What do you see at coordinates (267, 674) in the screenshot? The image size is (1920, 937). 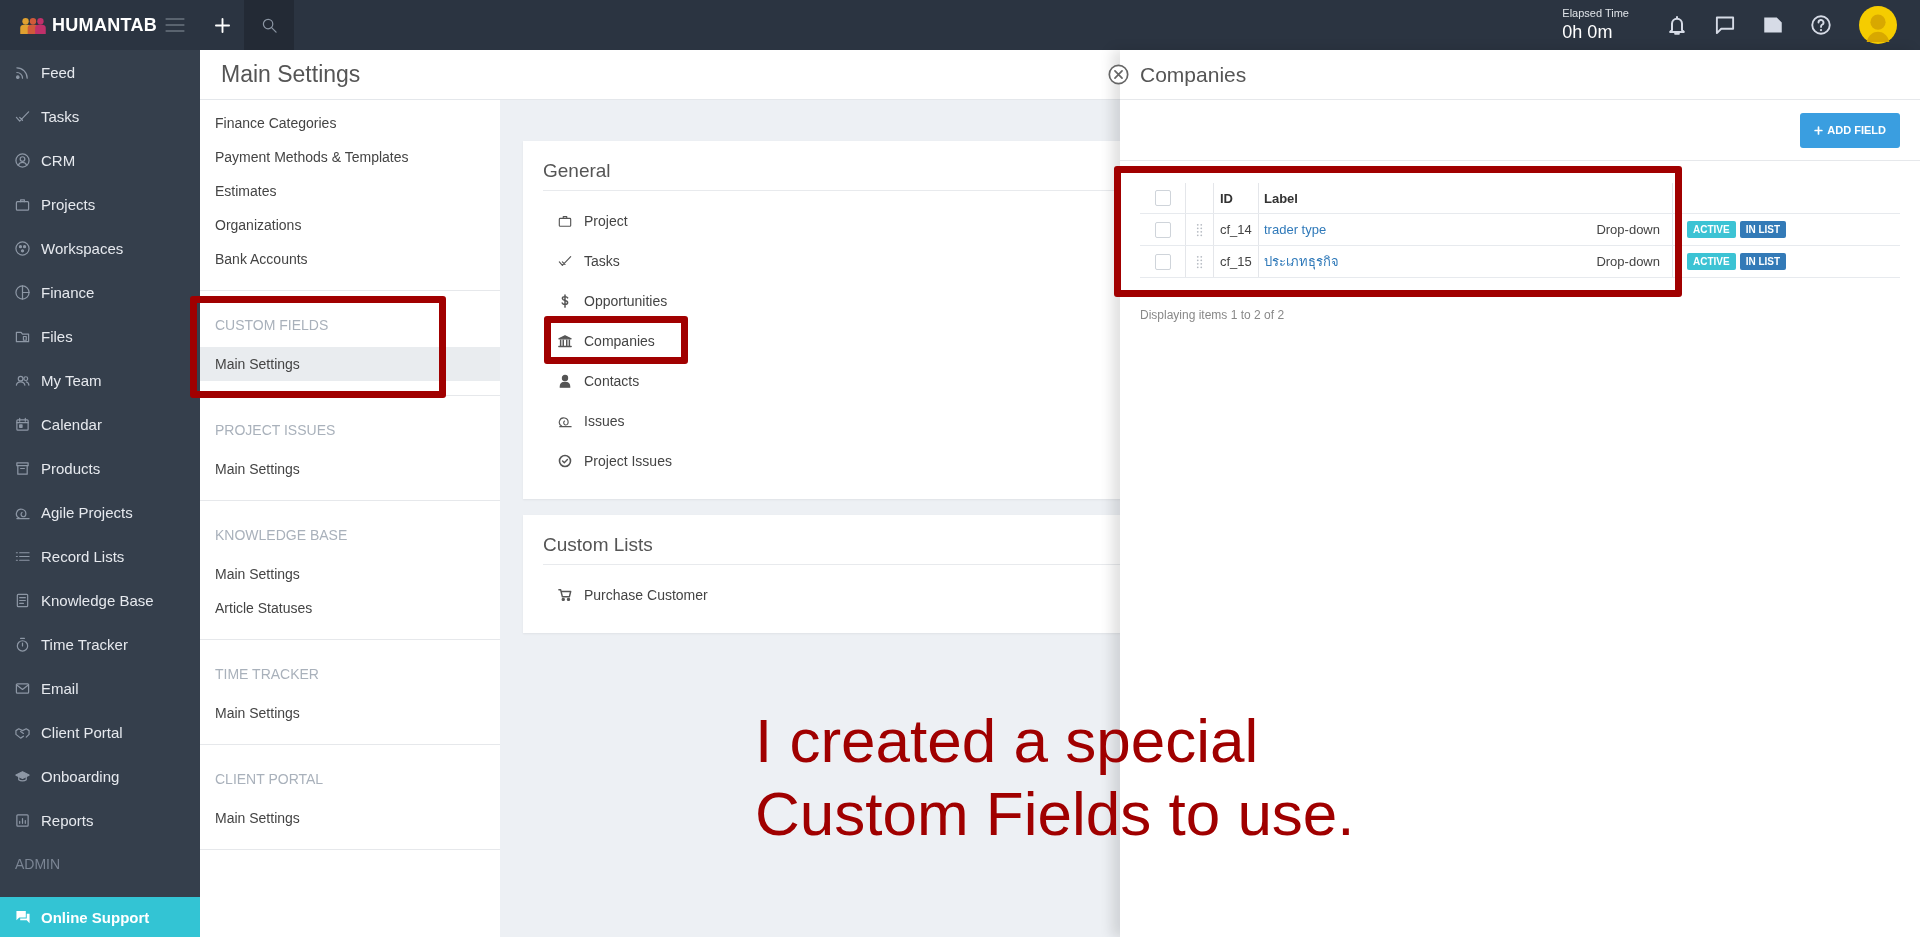 I see `section-heading: TIME TRACKER` at bounding box center [267, 674].